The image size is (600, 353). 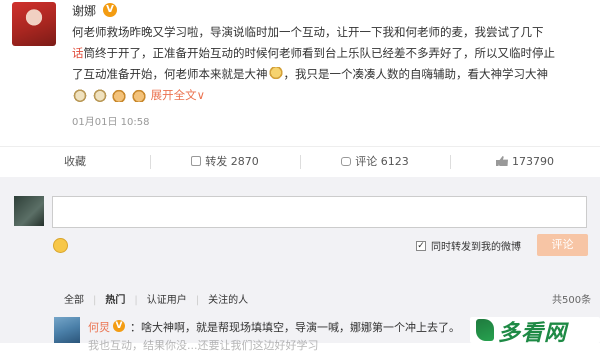 What do you see at coordinates (196, 161) in the screenshot?
I see `repost-icon` at bounding box center [196, 161].